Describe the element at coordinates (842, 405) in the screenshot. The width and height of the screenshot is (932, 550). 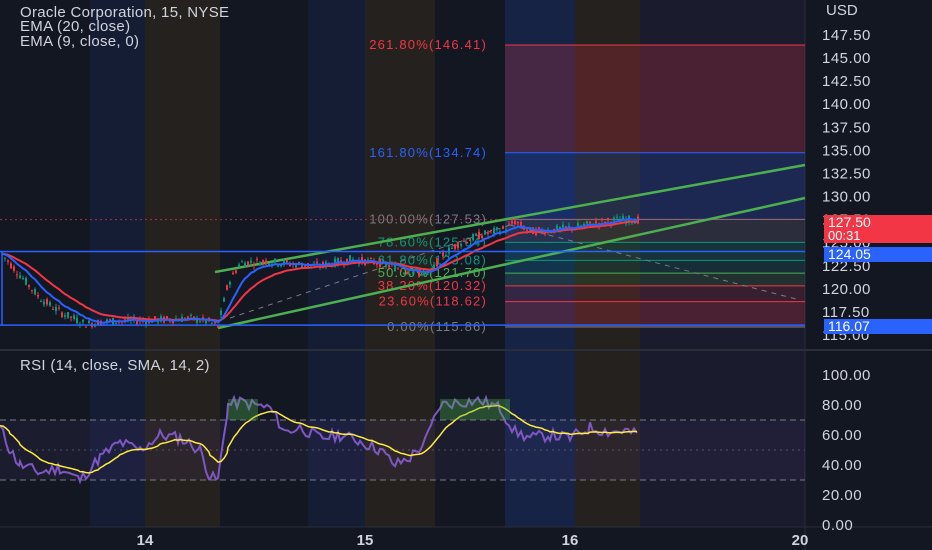
I see `rsi-axis-label: 80.00` at that location.